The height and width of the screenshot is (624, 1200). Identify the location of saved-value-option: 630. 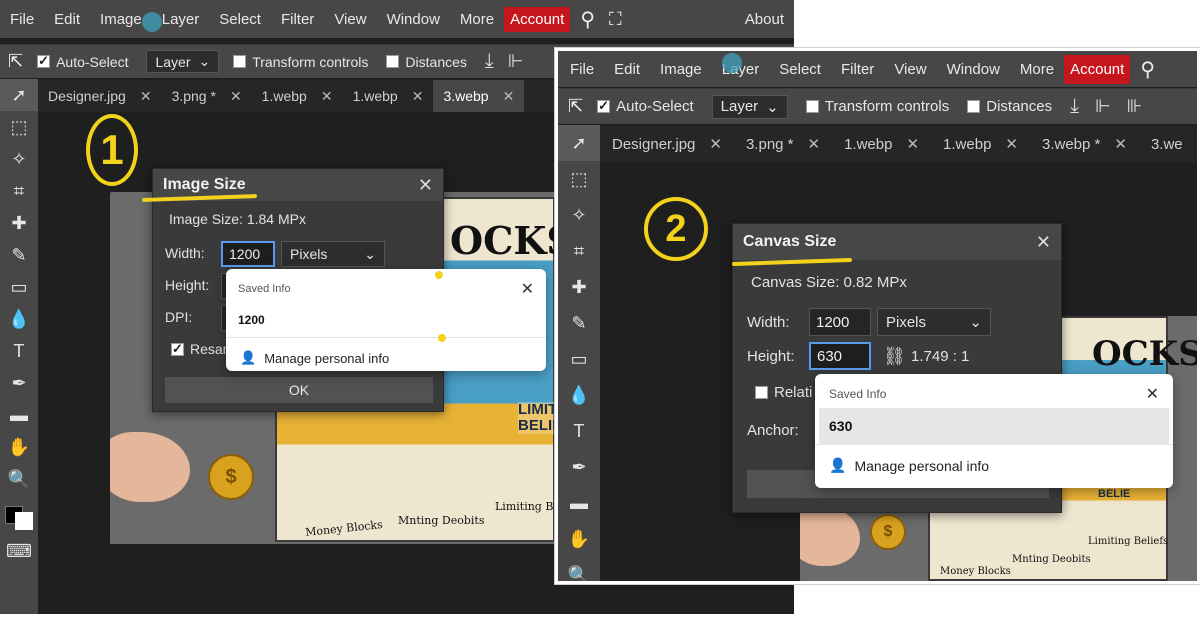
(994, 426).